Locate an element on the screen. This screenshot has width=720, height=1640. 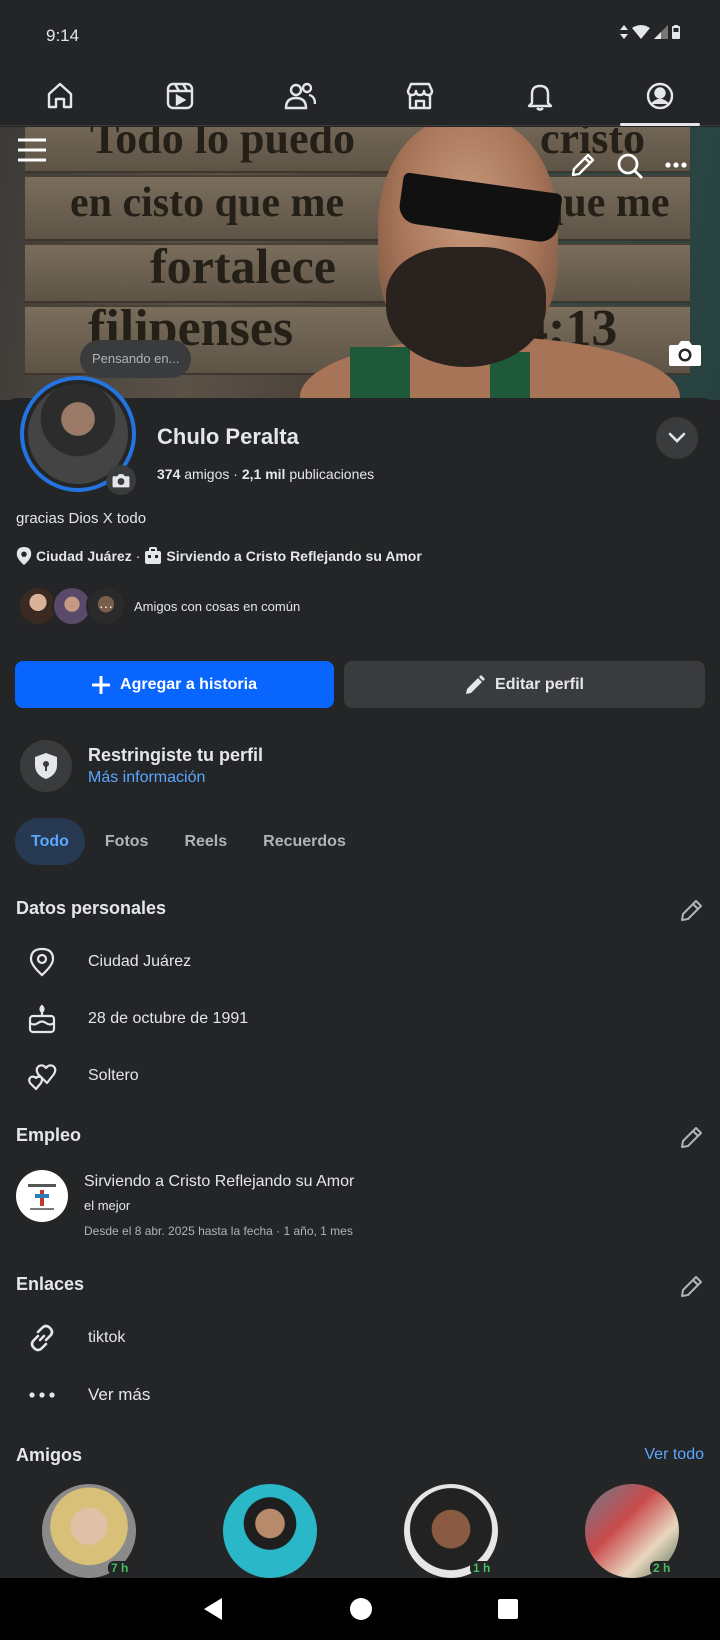
cover-text: Todo lo puedo is located at coordinates (222, 145).